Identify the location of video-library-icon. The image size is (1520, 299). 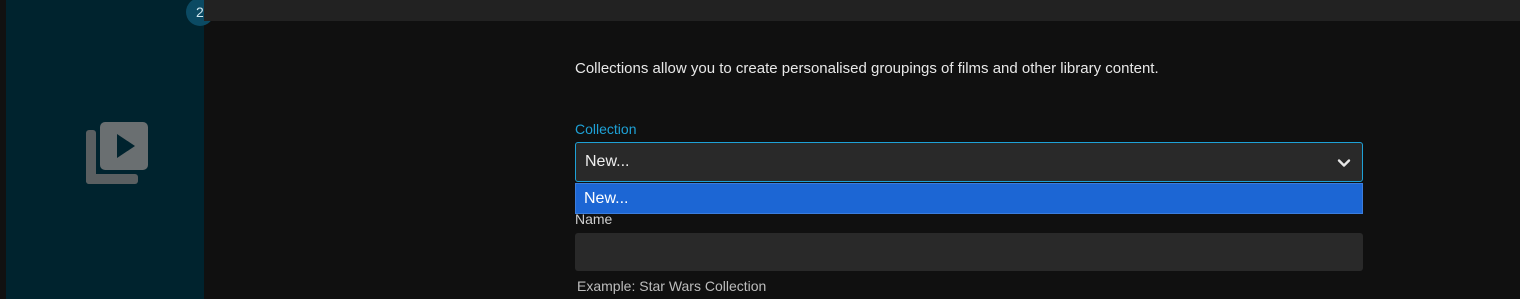
(117, 153).